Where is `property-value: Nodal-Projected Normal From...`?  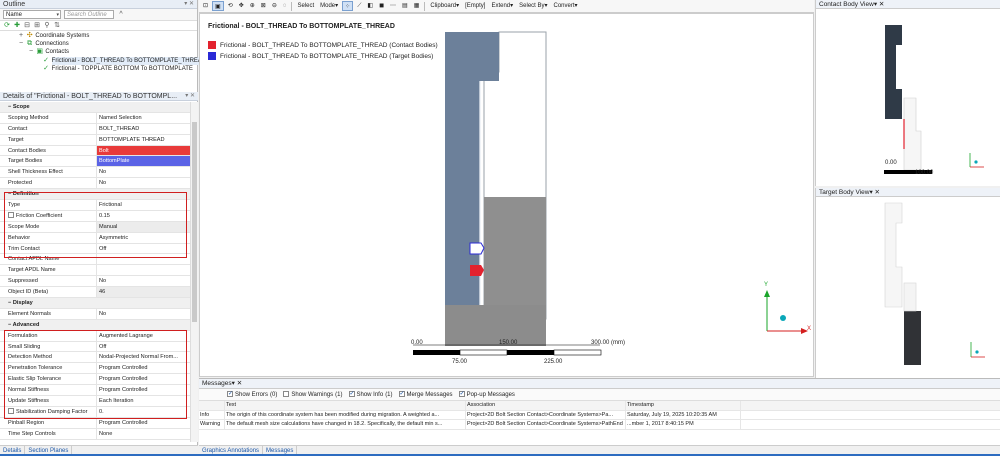 property-value: Nodal-Projected Normal From... is located at coordinates (143, 357).